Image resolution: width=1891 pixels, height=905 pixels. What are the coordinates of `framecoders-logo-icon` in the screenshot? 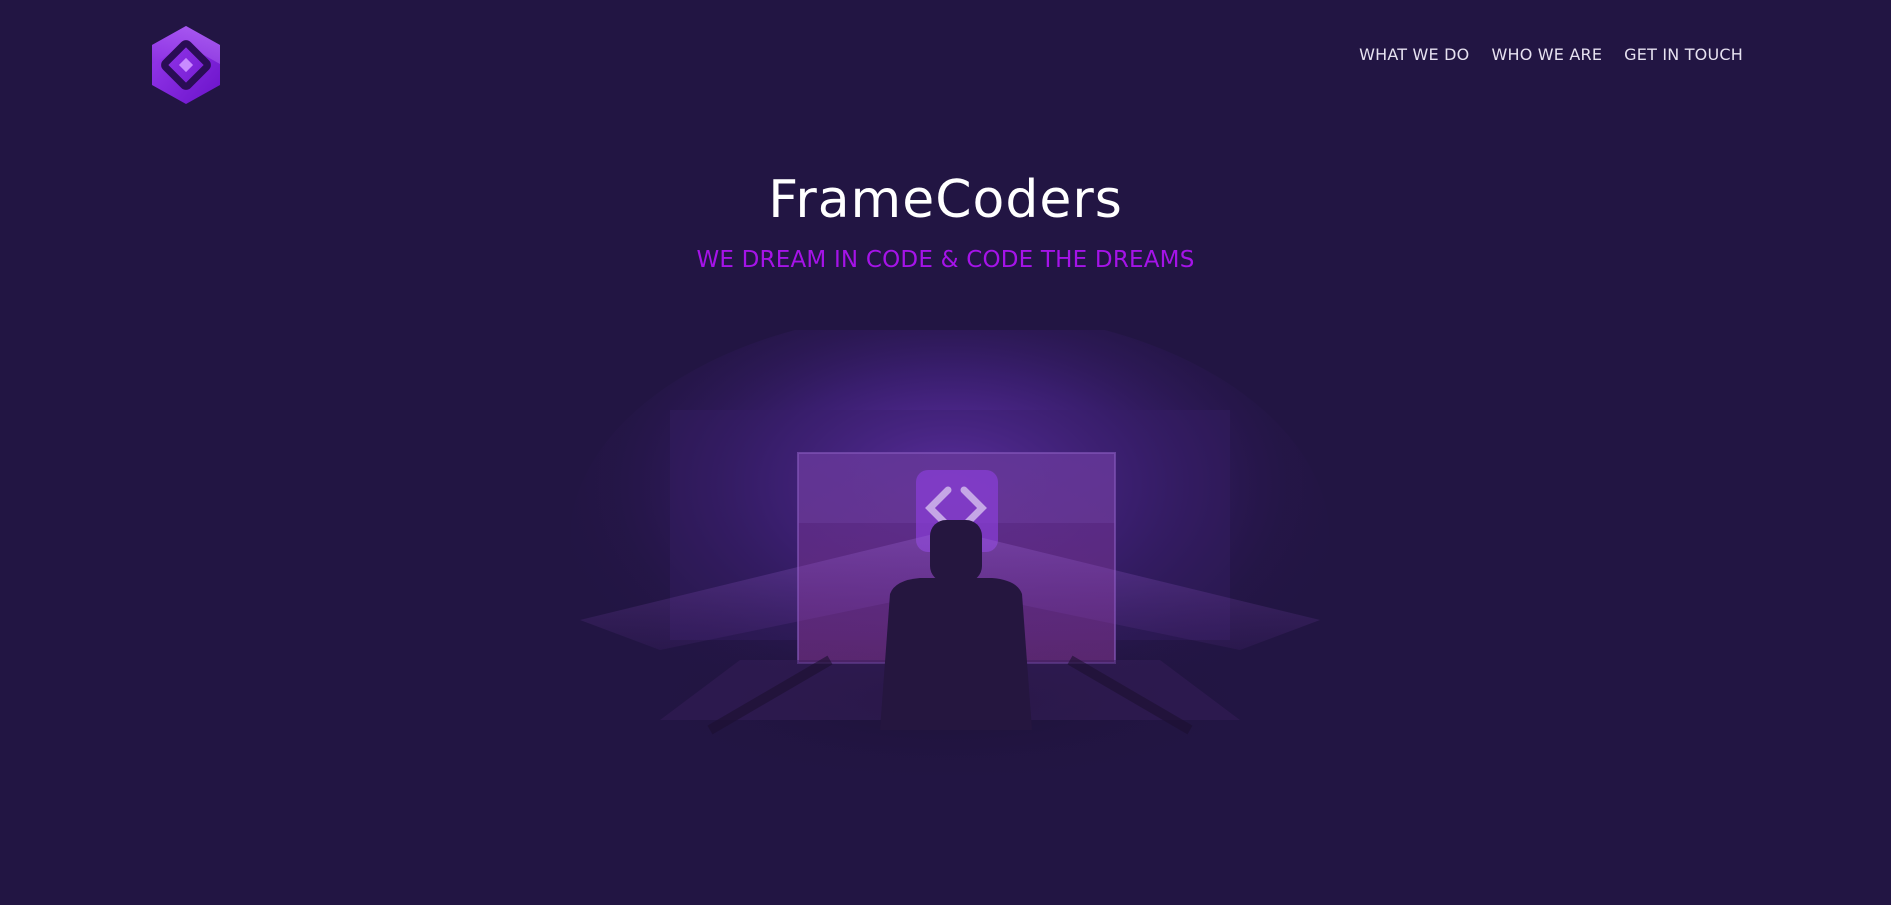 It's located at (186, 65).